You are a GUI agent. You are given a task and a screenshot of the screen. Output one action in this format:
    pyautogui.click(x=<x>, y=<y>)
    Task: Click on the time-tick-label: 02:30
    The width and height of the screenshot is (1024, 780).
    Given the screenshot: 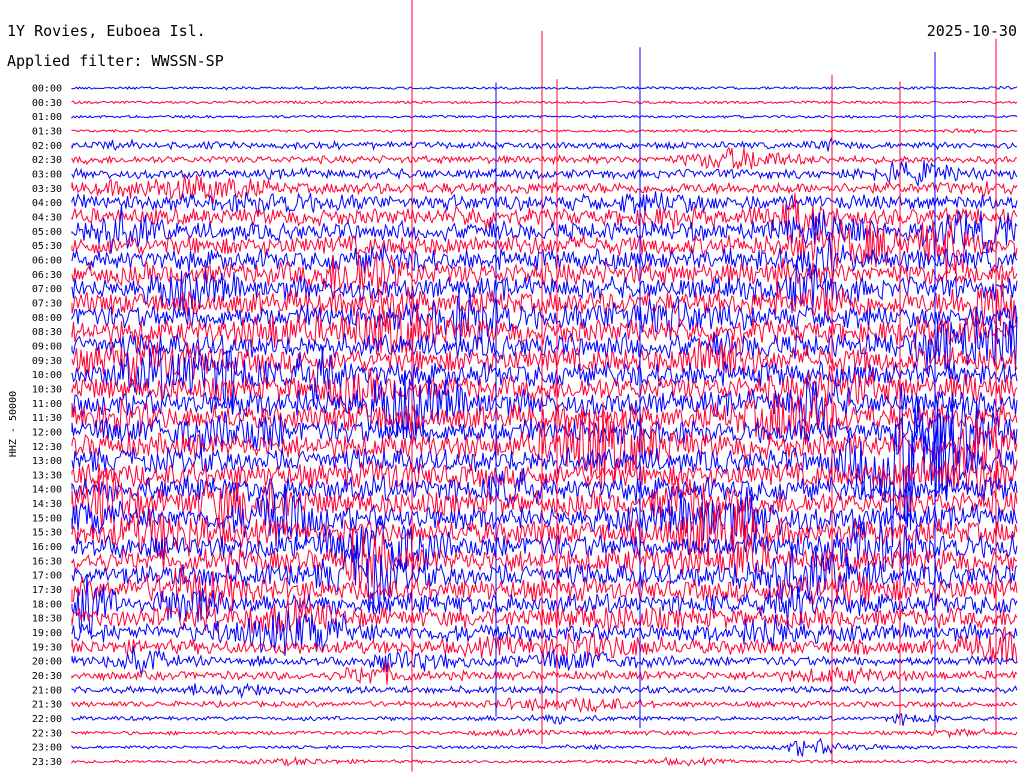 What is the action you would take?
    pyautogui.click(x=47, y=160)
    